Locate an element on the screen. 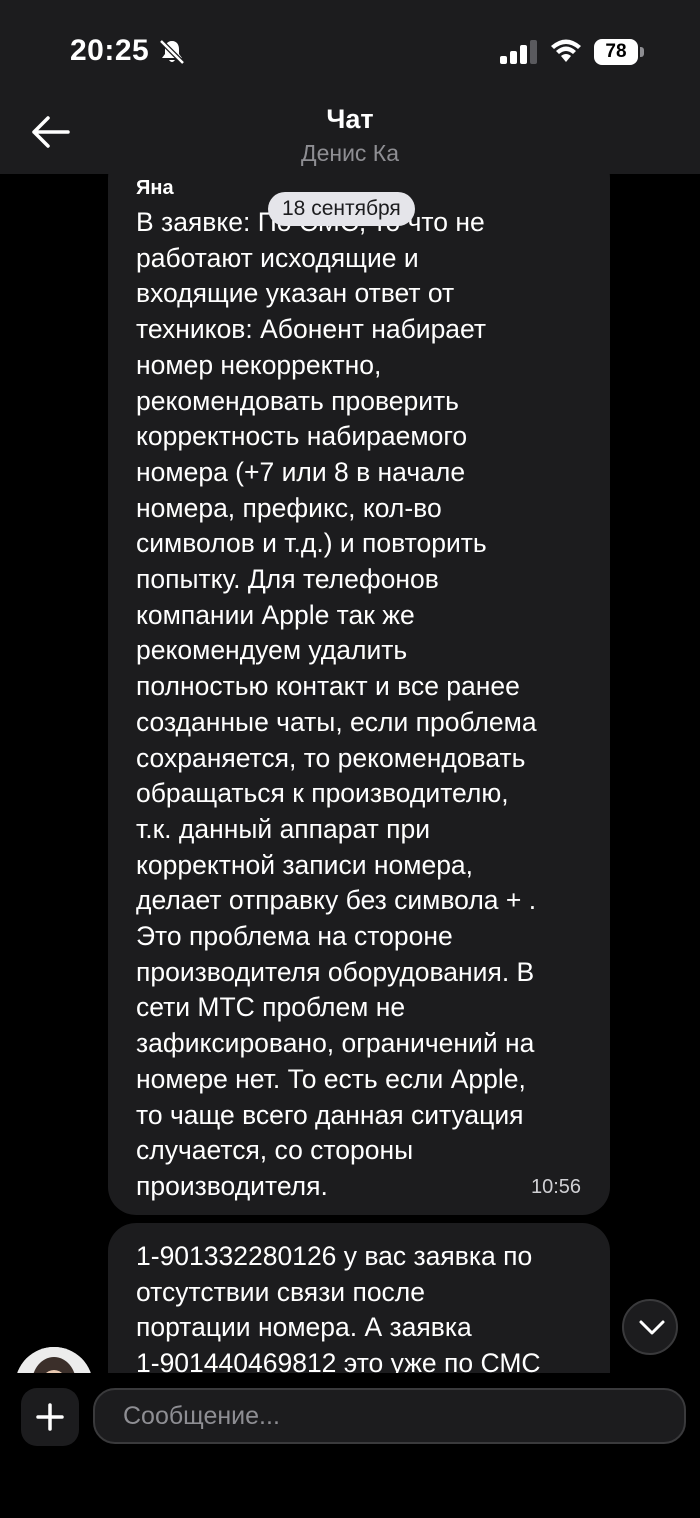 This screenshot has width=700, height=1518. message-line: символов и т.д.) и повторить is located at coordinates (311, 543).